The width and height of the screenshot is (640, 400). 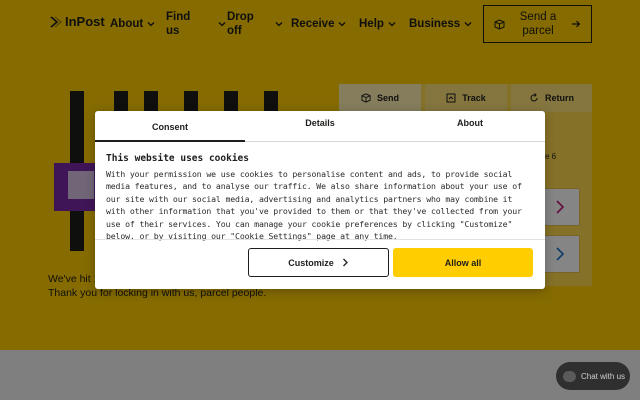 I want to click on allow-all-button: Allow all, so click(x=463, y=262).